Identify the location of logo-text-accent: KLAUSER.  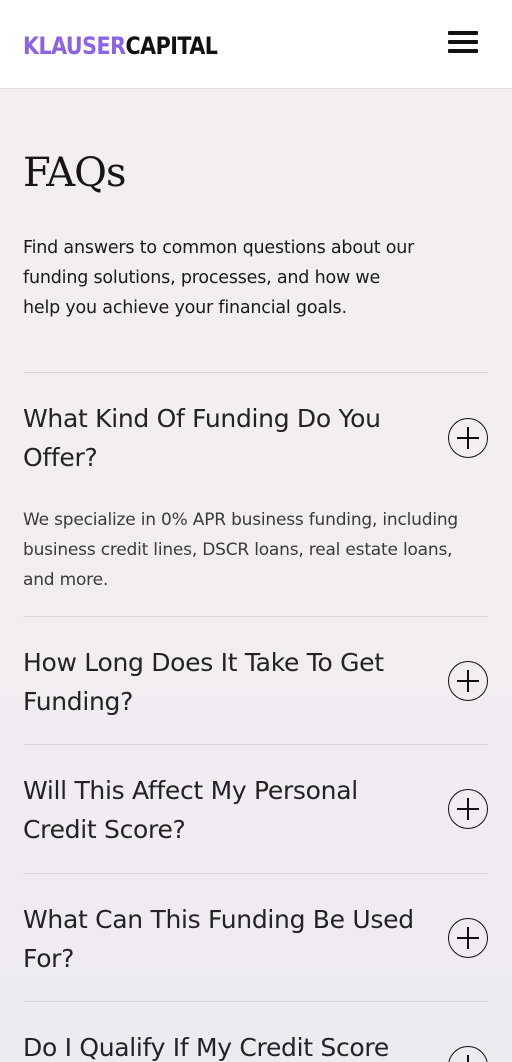
(74, 46).